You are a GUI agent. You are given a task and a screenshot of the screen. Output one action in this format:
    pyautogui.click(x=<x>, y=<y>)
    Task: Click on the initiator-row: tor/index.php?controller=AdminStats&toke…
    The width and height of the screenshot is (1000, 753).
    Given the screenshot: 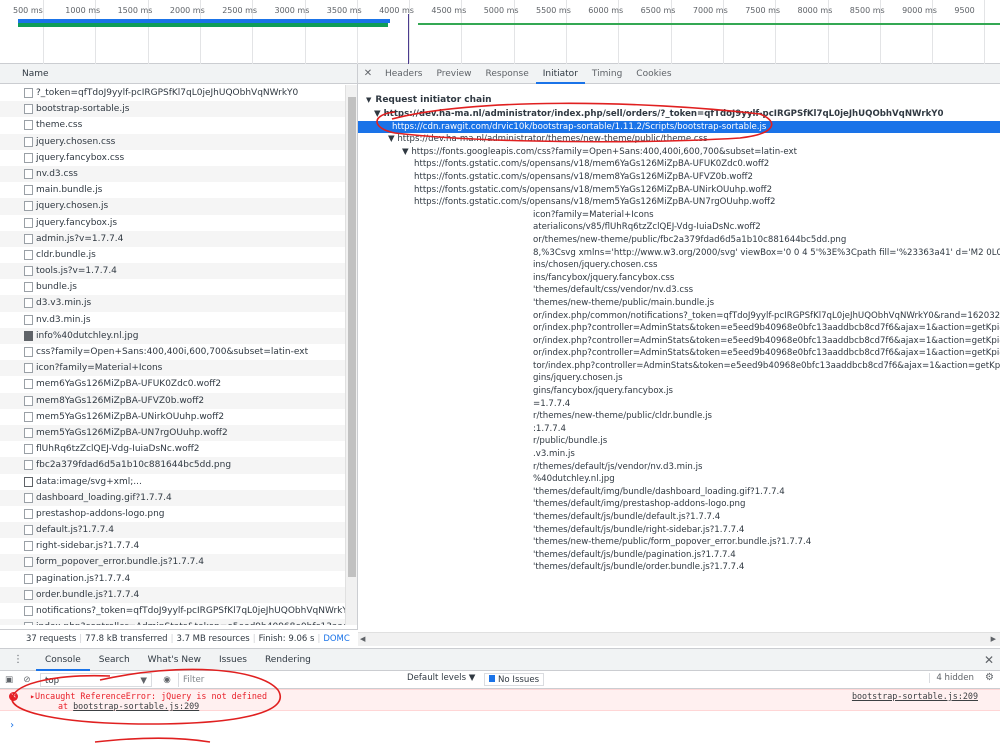 What is the action you would take?
    pyautogui.click(x=679, y=366)
    